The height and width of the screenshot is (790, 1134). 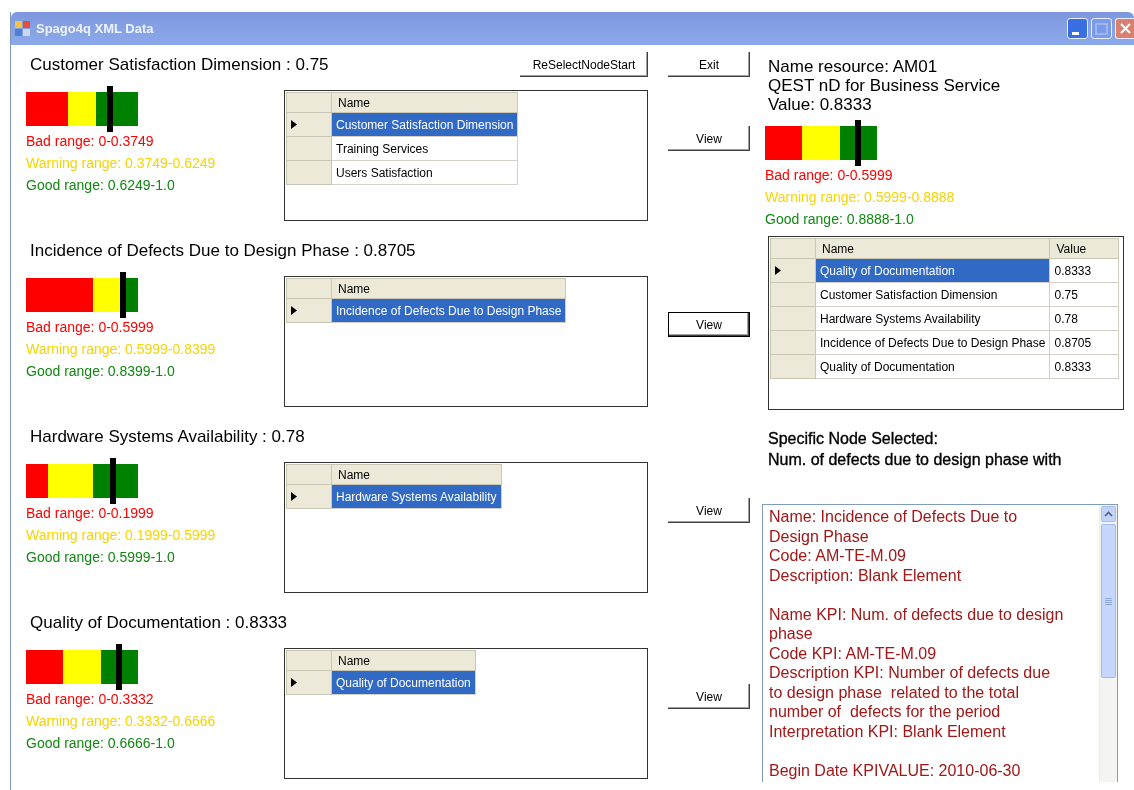 I want to click on range-label: Bad range: 0-0.3749, so click(x=90, y=141).